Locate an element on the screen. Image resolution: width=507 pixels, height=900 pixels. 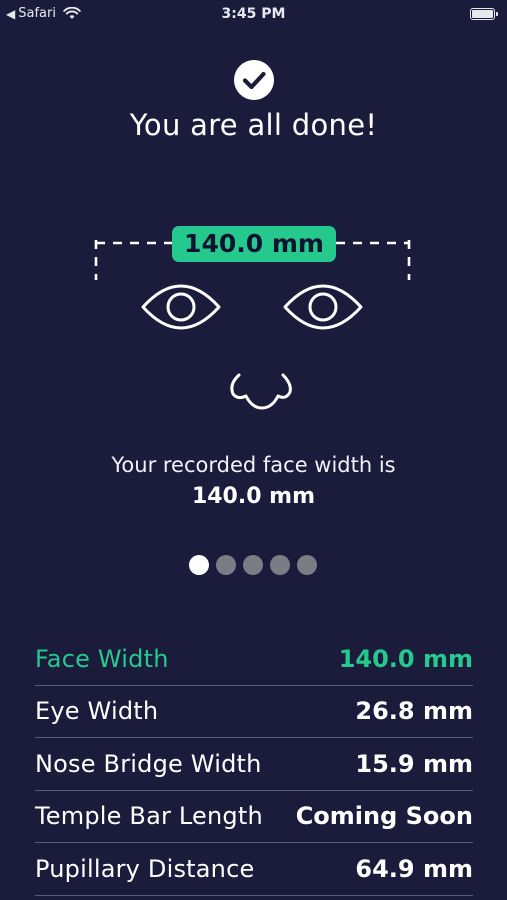
left-eye-icon is located at coordinates (181, 307).